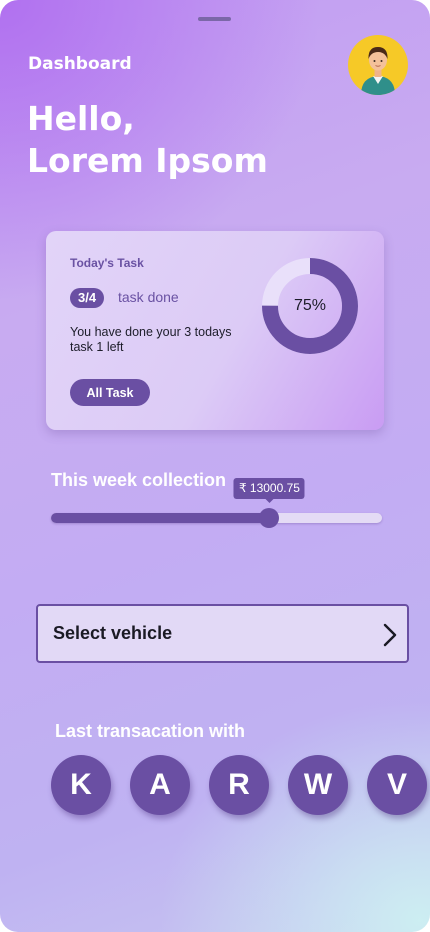 This screenshot has height=932, width=430. Describe the element at coordinates (80, 64) in the screenshot. I see `page-title: Dashboard` at that location.